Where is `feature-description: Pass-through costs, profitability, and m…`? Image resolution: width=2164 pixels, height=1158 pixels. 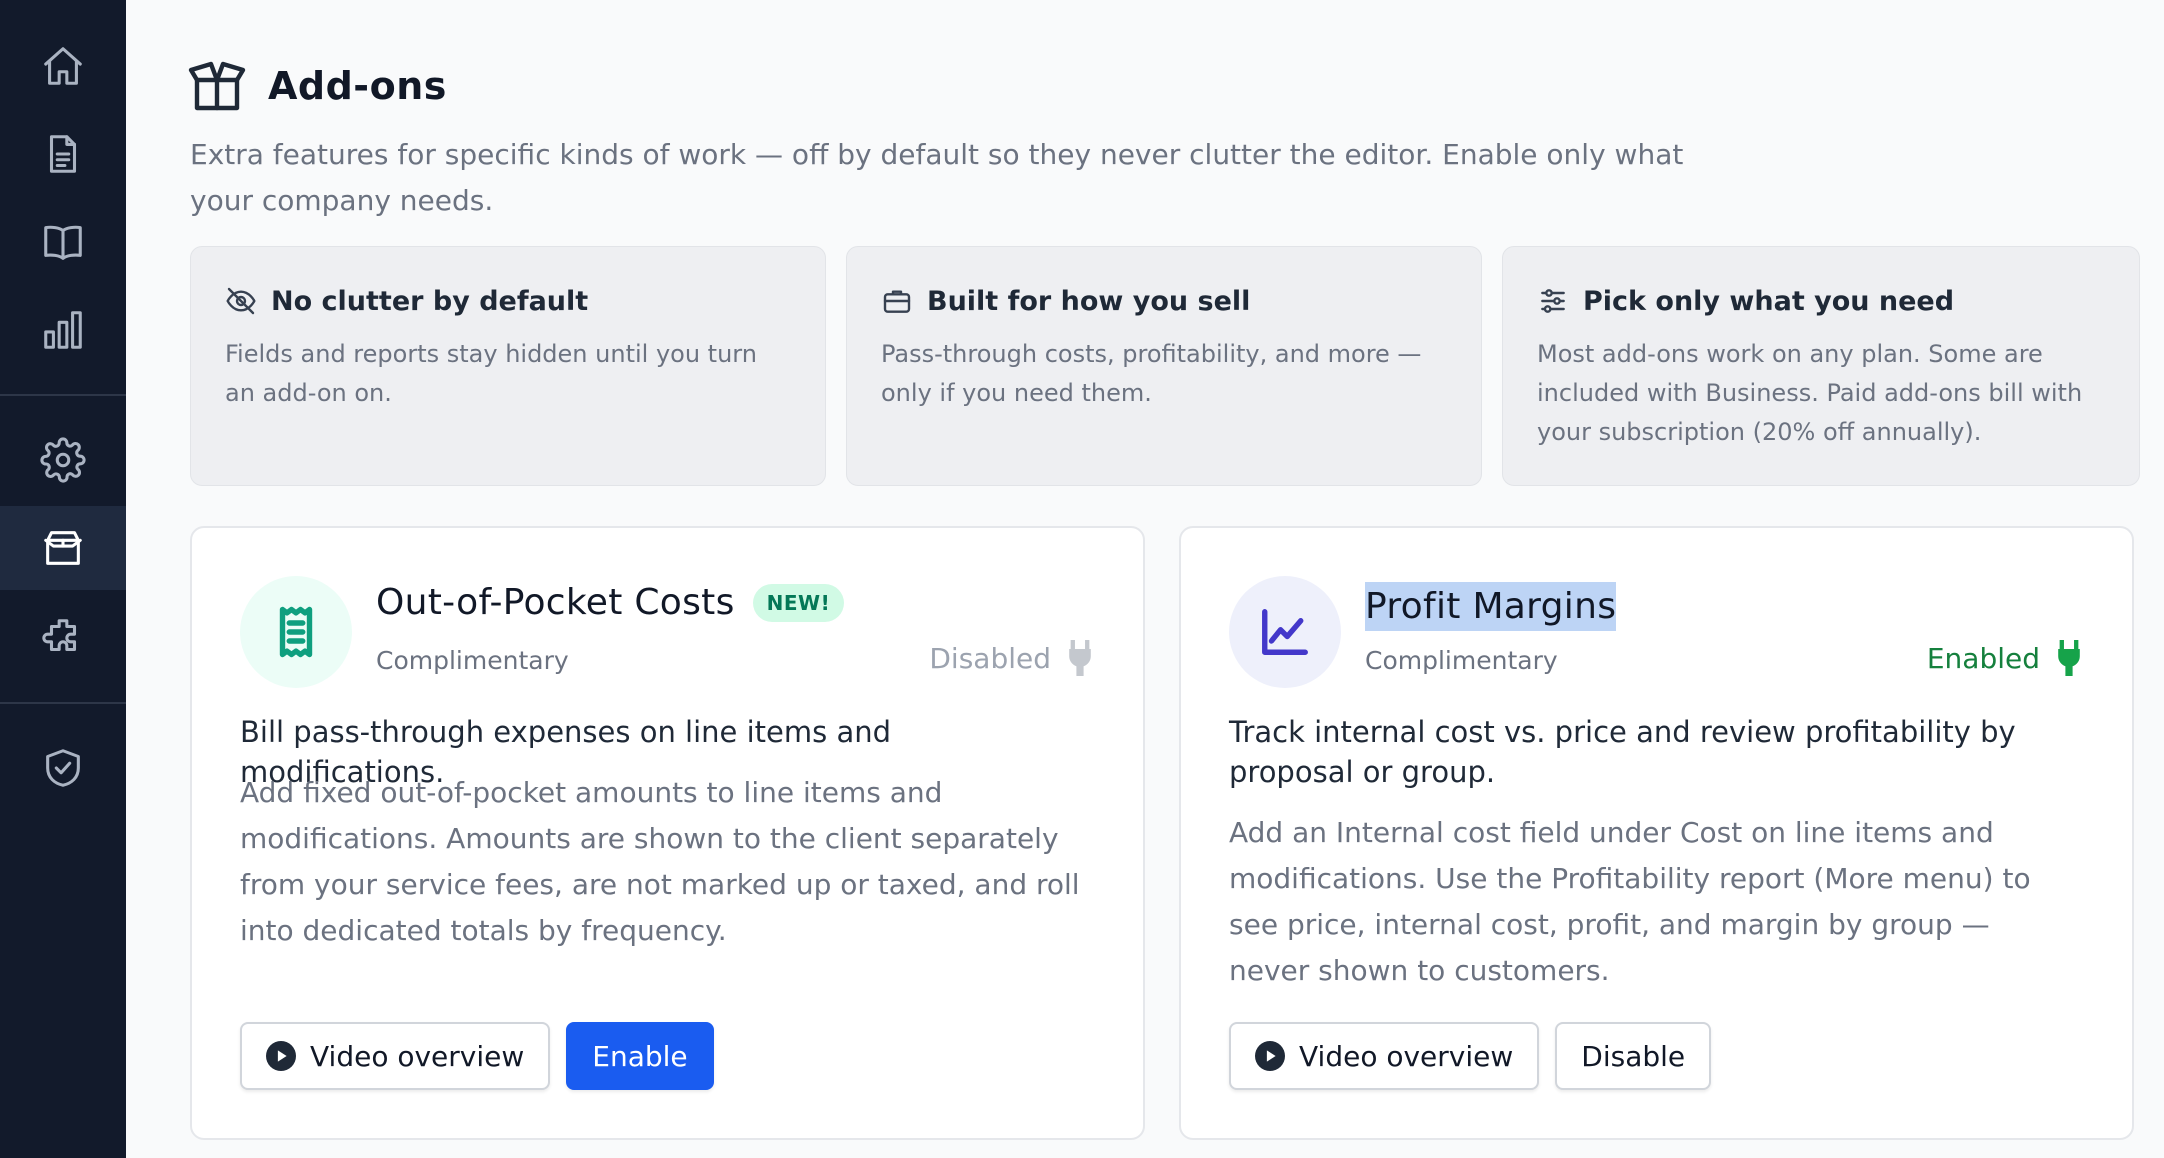
feature-description: Pass-through costs, profitability, and m… is located at coordinates (1151, 373).